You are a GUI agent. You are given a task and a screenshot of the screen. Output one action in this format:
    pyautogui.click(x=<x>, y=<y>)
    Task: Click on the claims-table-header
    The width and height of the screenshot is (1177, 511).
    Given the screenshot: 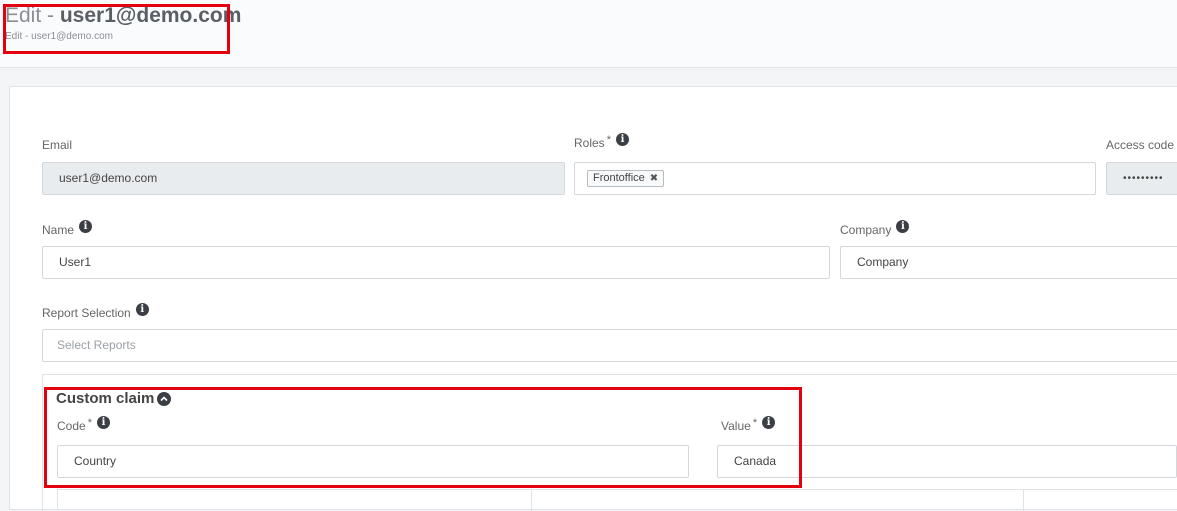 What is the action you would take?
    pyautogui.click(x=617, y=500)
    